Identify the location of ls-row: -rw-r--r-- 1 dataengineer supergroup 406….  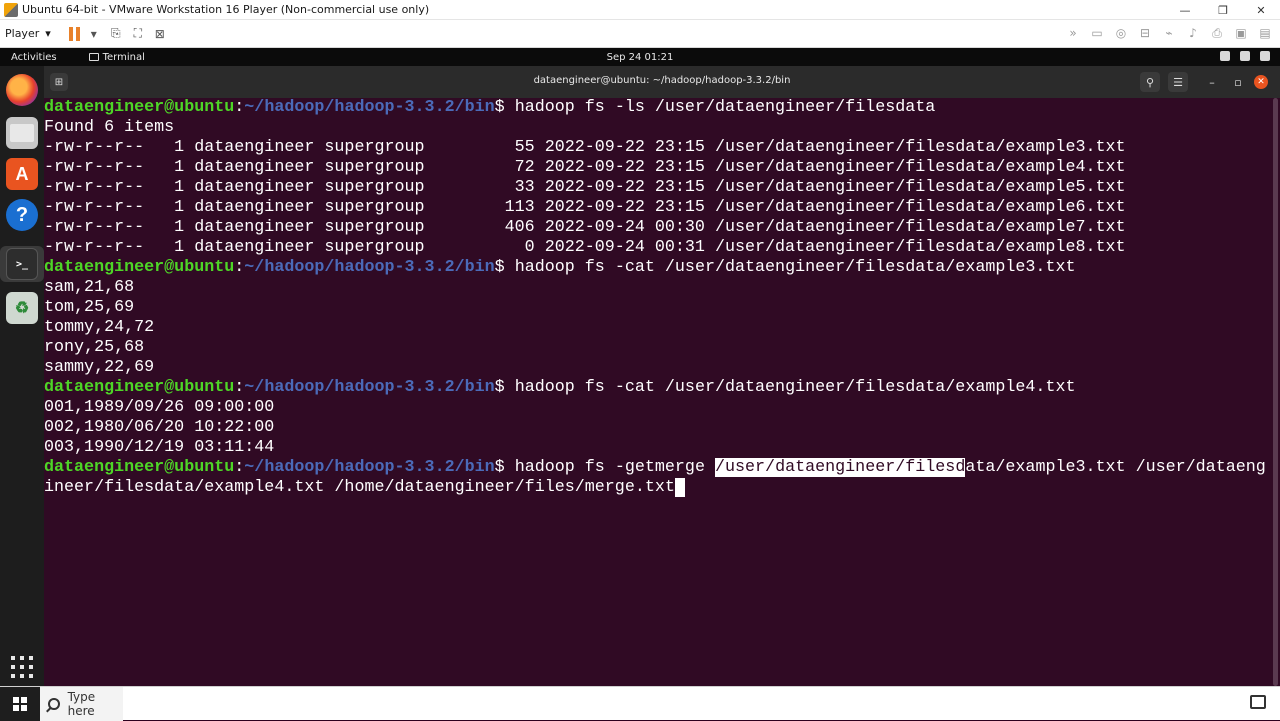
(585, 227).